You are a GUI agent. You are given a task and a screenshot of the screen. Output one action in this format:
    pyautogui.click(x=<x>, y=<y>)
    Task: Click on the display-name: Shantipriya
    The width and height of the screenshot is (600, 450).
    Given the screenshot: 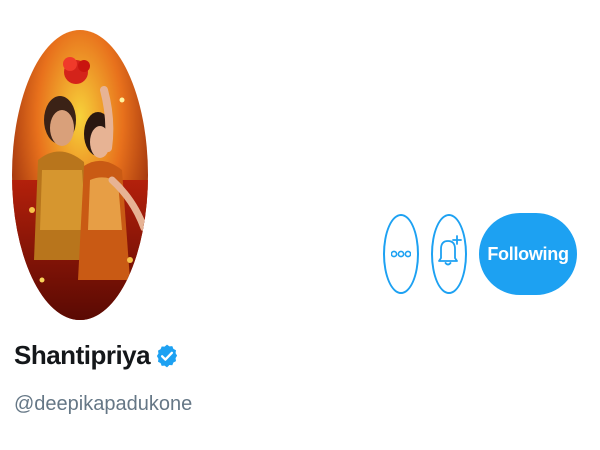 What is the action you would take?
    pyautogui.click(x=82, y=355)
    